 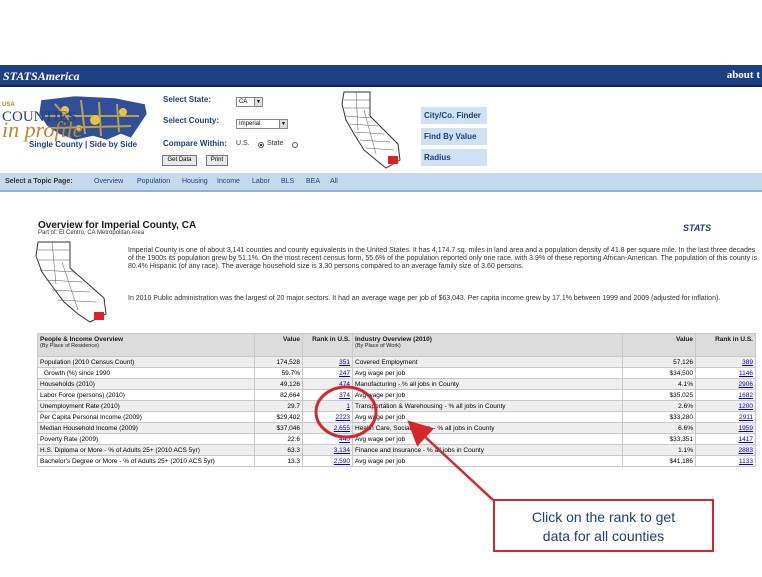 What do you see at coordinates (659, 450) in the screenshot?
I see `right-metric-value: 1.1%` at bounding box center [659, 450].